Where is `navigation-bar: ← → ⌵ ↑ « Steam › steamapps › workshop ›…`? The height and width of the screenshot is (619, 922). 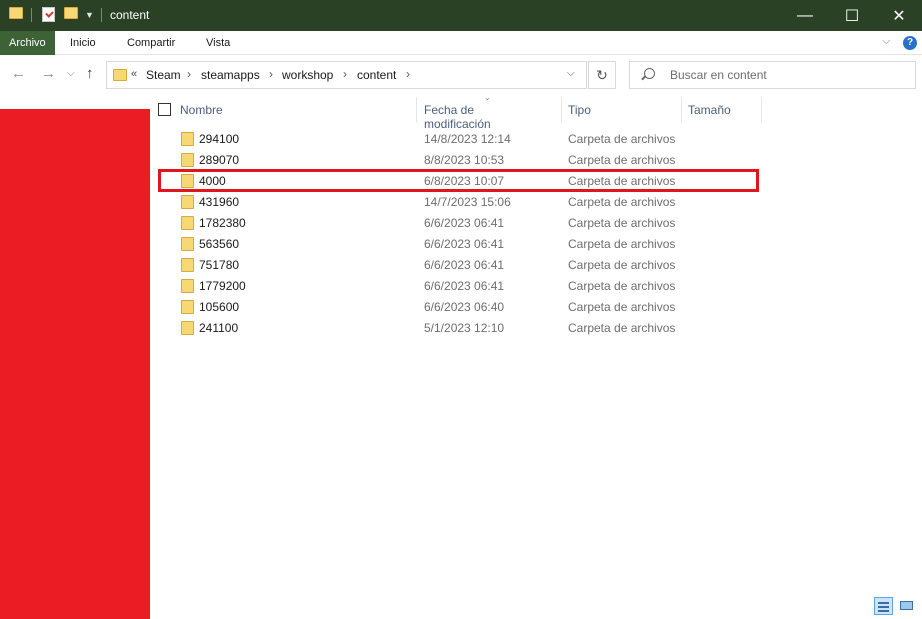 navigation-bar: ← → ⌵ ↑ « Steam › steamapps › workshop ›… is located at coordinates (461, 75).